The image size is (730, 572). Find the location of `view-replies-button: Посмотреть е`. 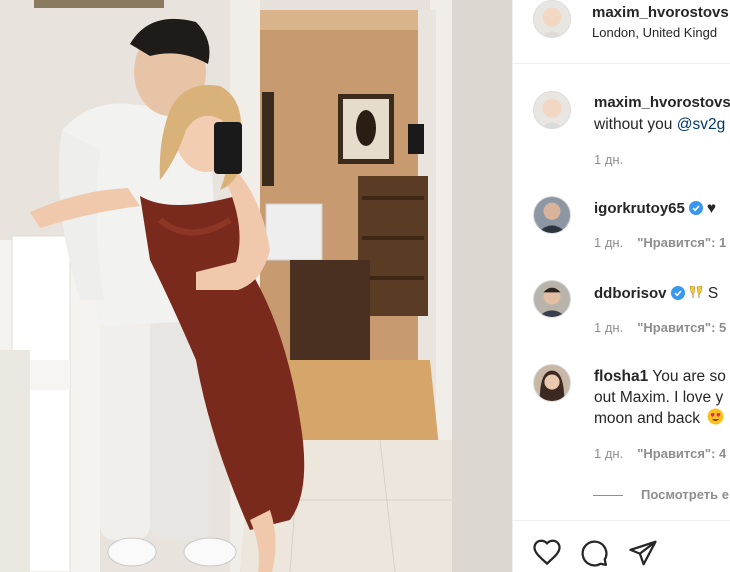

view-replies-button: Посмотреть е is located at coordinates (661, 494).